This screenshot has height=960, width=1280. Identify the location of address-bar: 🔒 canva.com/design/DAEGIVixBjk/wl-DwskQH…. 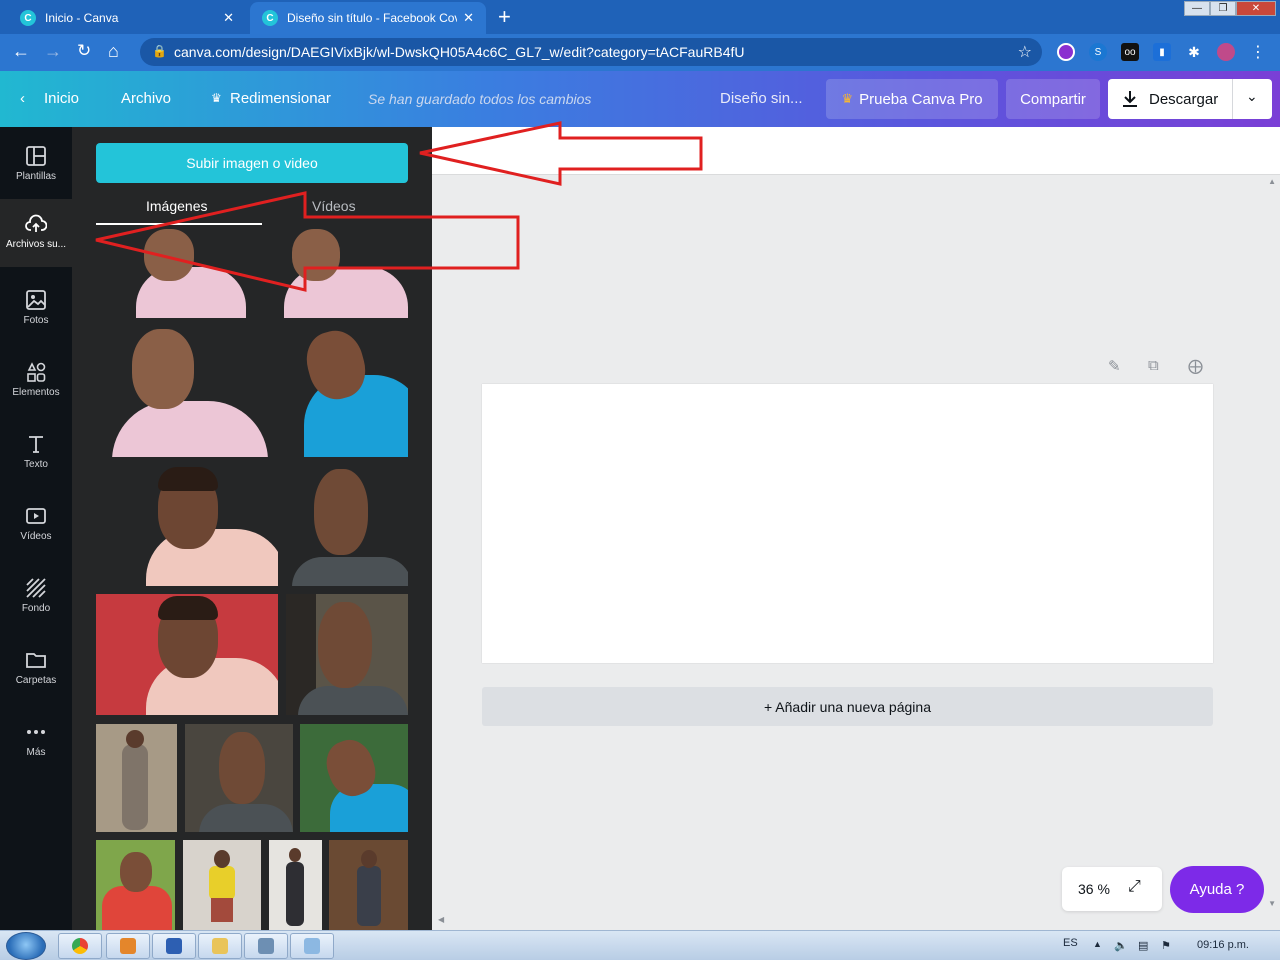
(591, 52).